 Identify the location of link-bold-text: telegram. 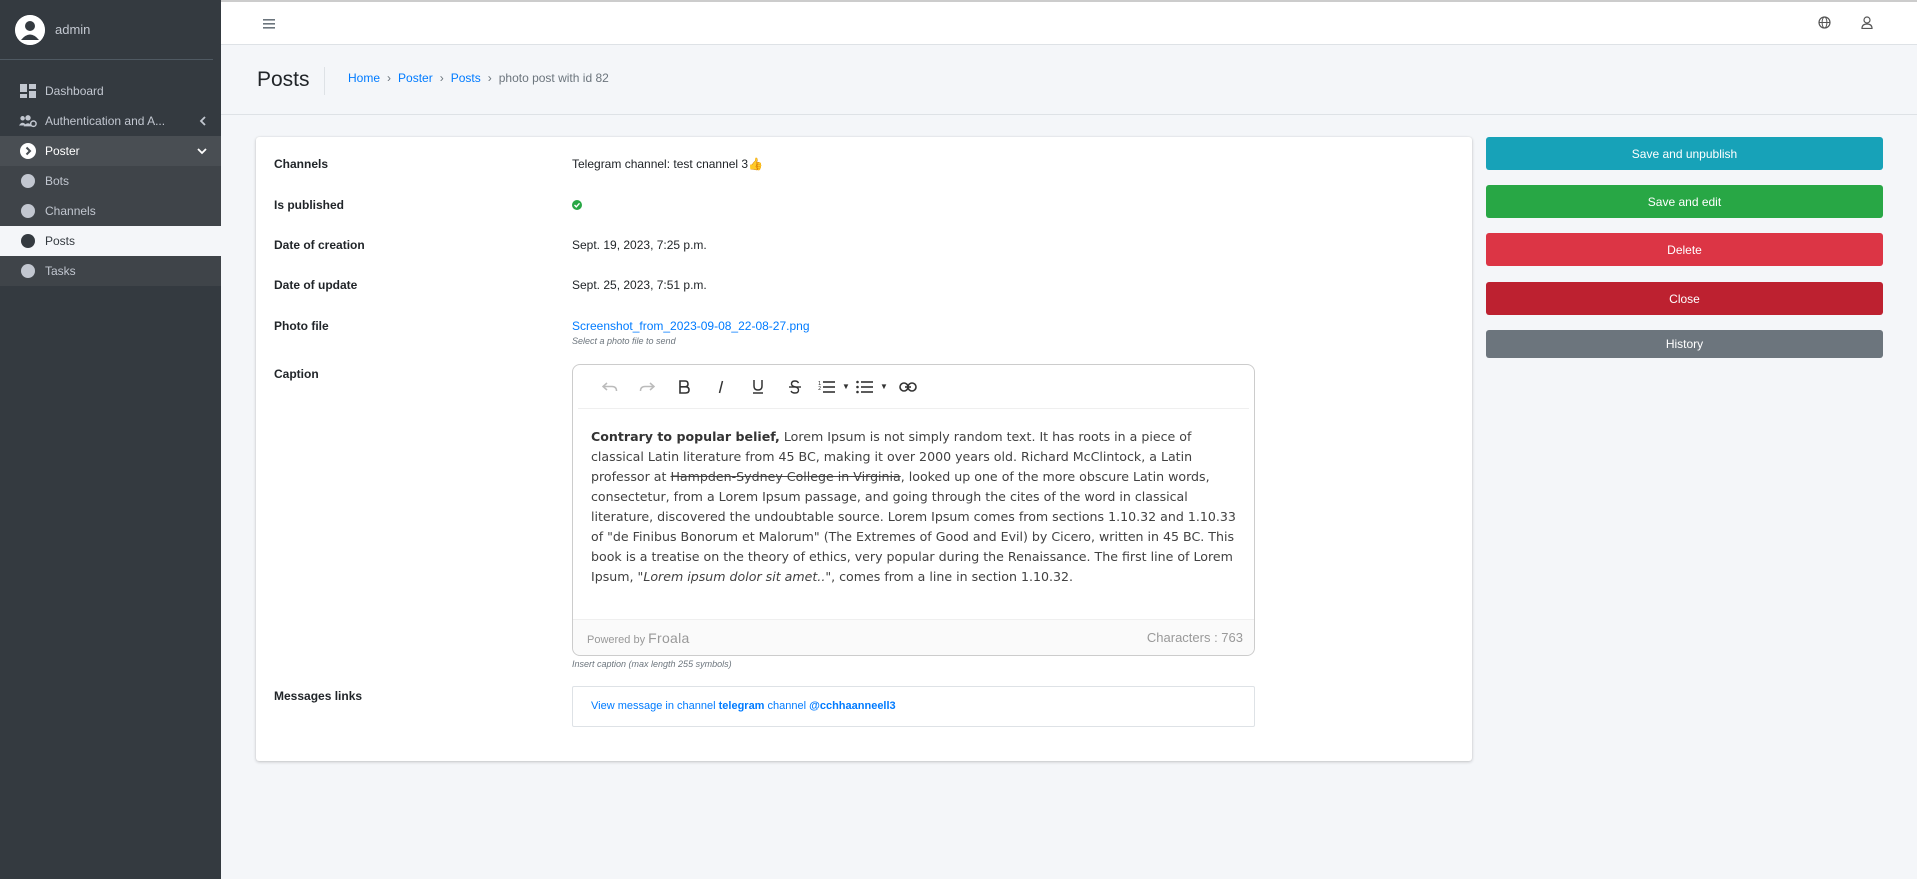
(741, 706).